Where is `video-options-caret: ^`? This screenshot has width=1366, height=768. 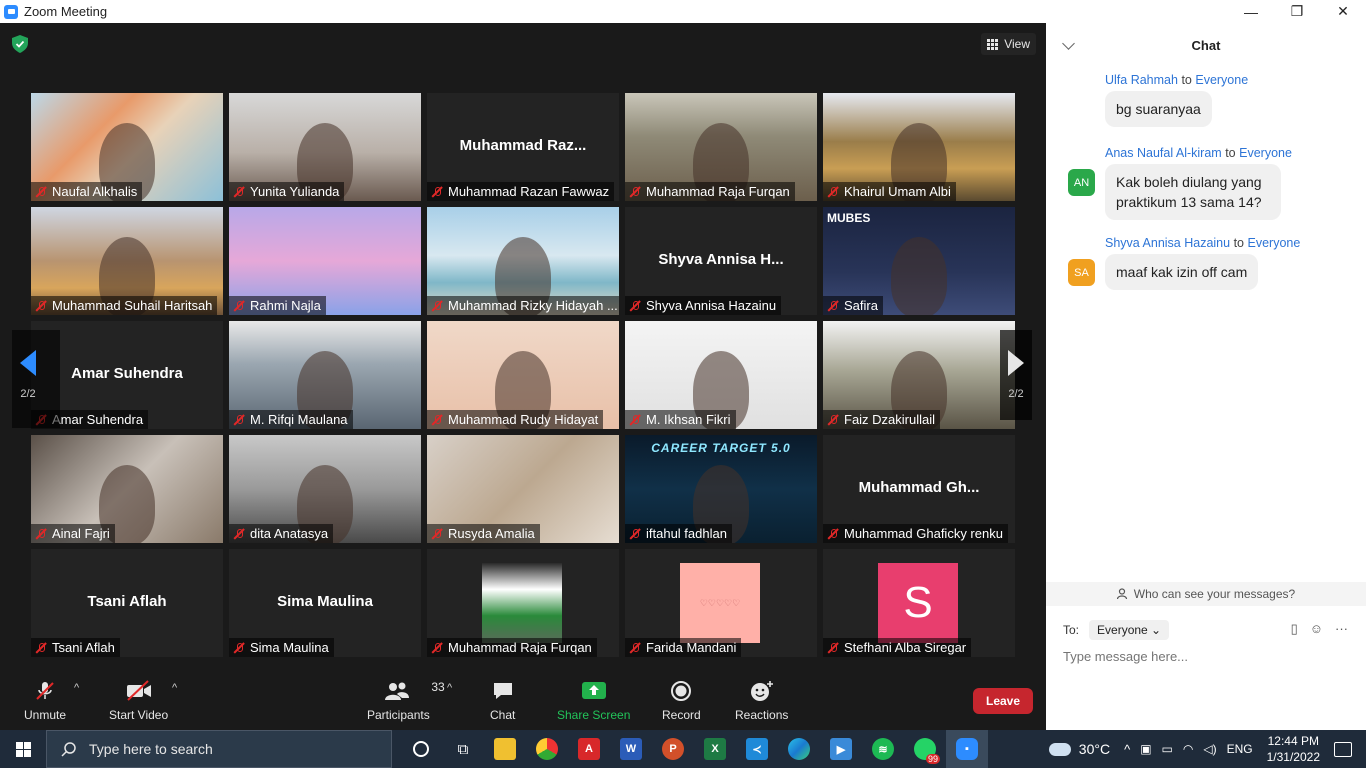 video-options-caret: ^ is located at coordinates (174, 688).